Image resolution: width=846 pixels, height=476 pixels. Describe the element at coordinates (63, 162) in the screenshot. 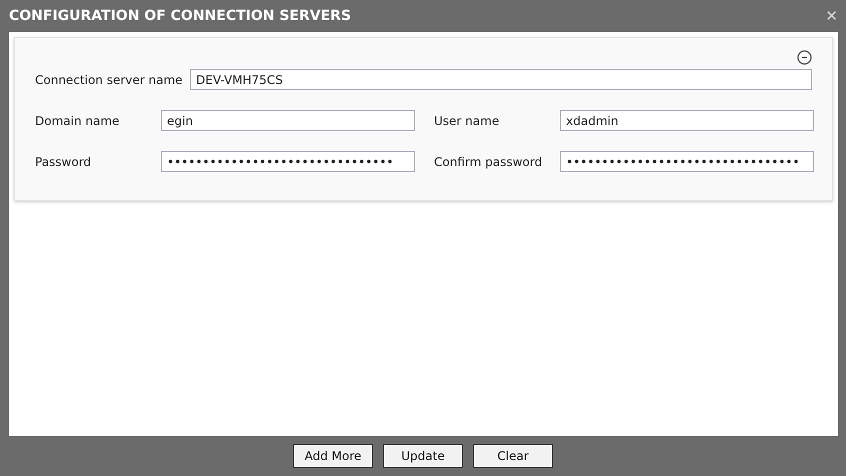

I see `field-label: Password` at that location.